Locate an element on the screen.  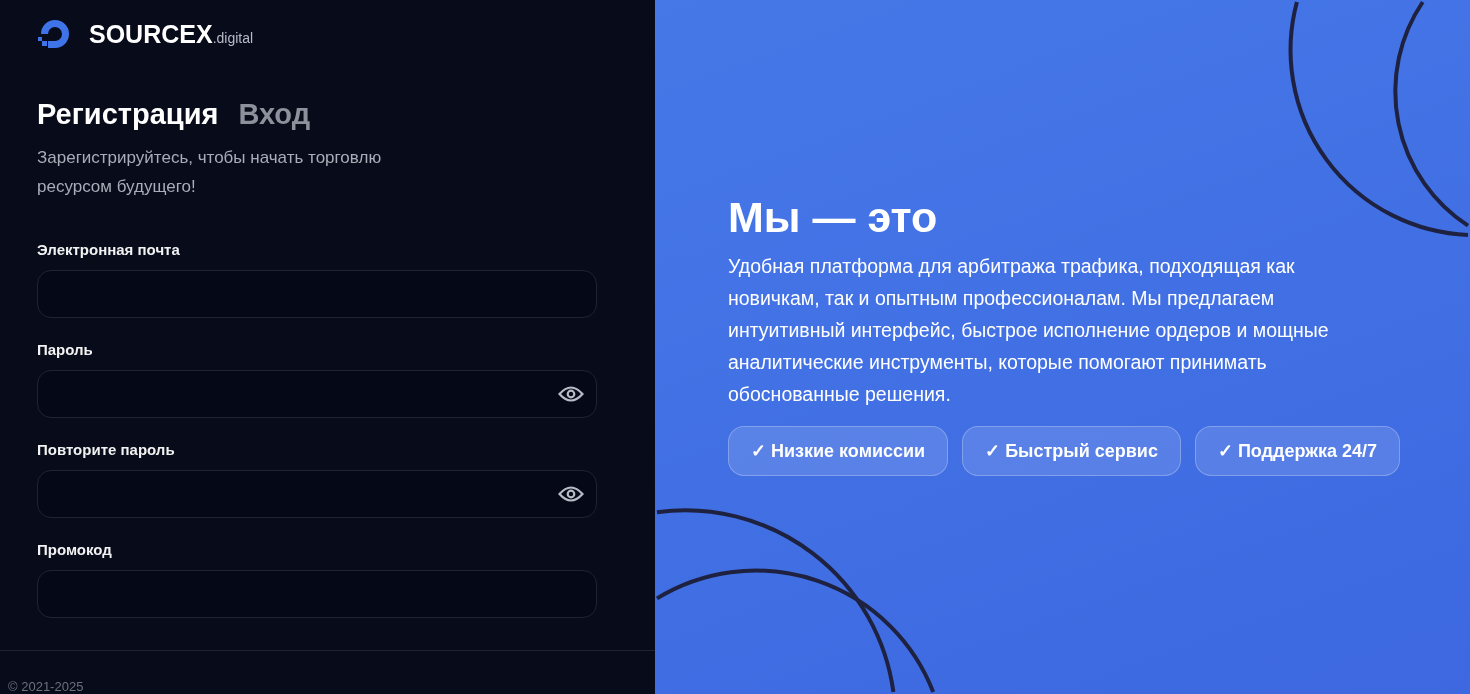
subtitle: Зарегистрируйтесь, чтобы начать торговлю ресурсом будущего! is located at coordinates (210, 172).